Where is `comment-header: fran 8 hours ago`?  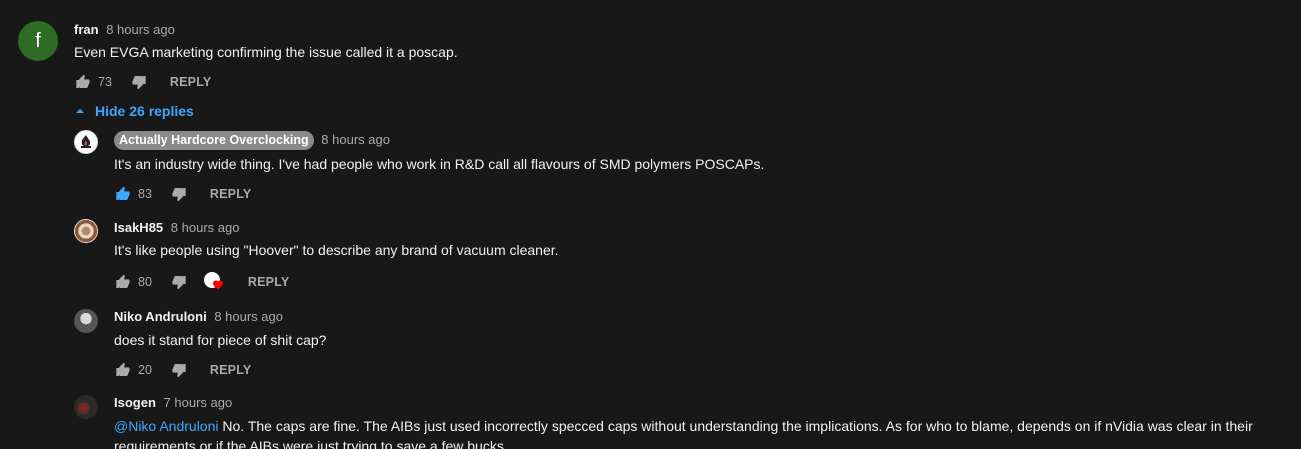 comment-header: fran 8 hours ago is located at coordinates (124, 30).